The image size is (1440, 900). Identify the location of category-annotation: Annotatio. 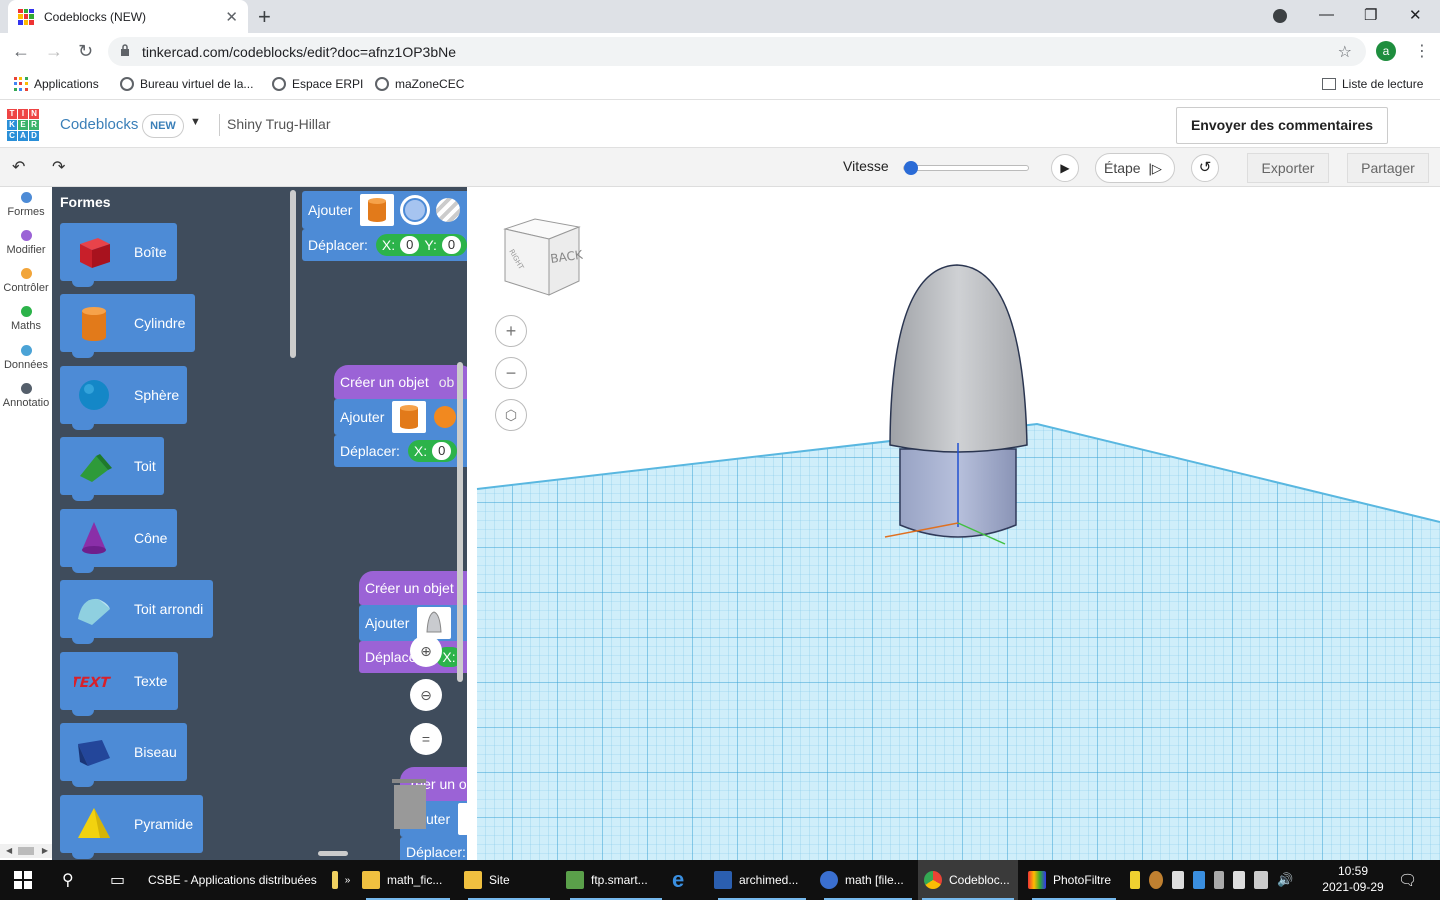
(26, 396).